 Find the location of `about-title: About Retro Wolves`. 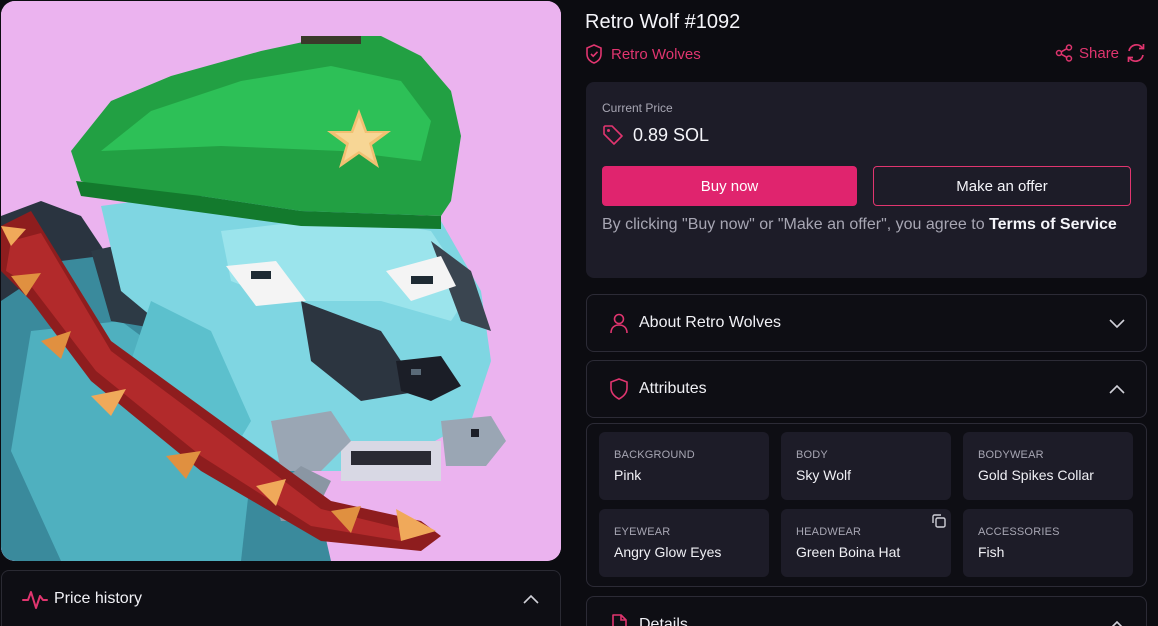

about-title: About Retro Wolves is located at coordinates (710, 322).